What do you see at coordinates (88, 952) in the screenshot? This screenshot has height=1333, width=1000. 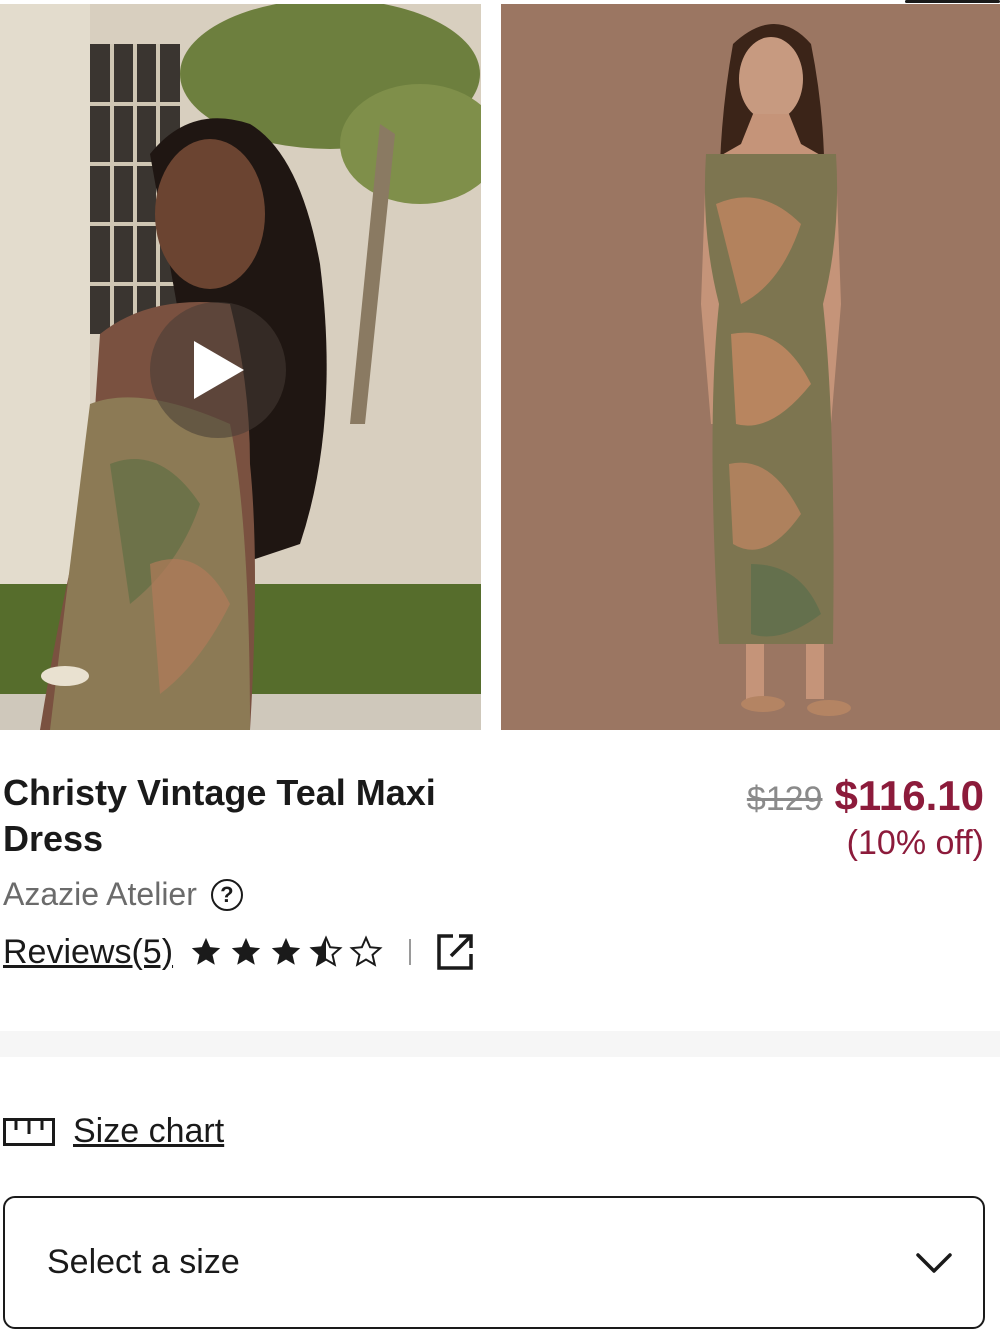 I see `reviews-link: Reviews(5)` at bounding box center [88, 952].